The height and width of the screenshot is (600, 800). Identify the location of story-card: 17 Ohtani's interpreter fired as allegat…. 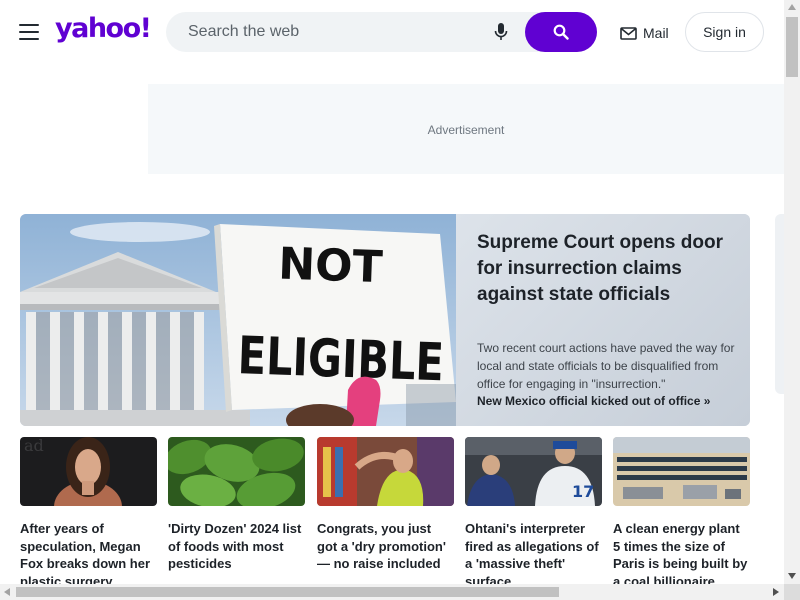
(533, 513).